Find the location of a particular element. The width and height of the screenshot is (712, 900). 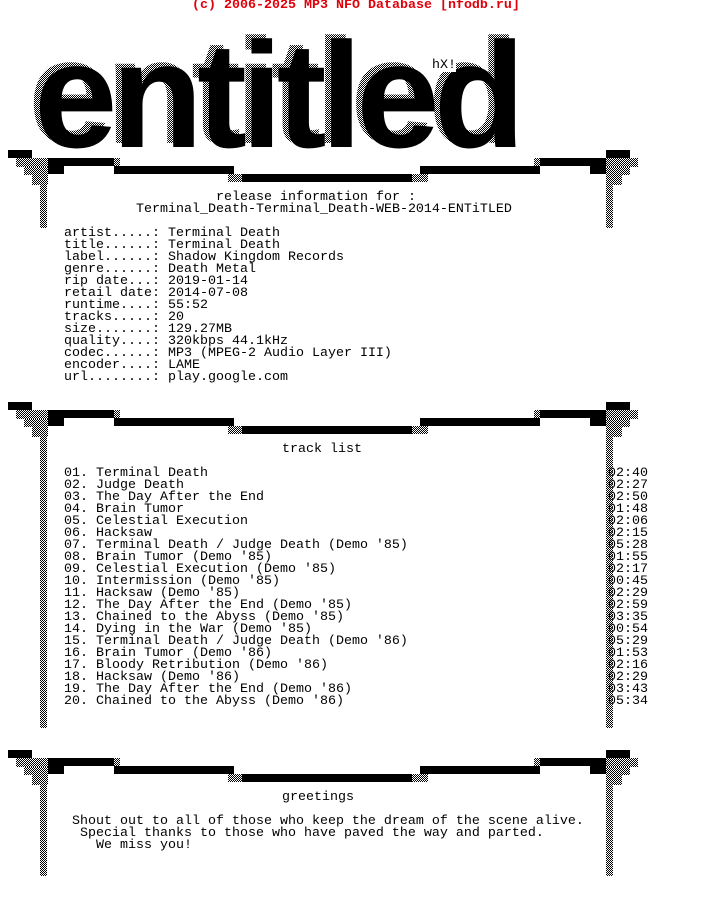

track-row: 20. Chained to the Abyss (Demo '86) 05:34 is located at coordinates (356, 701).